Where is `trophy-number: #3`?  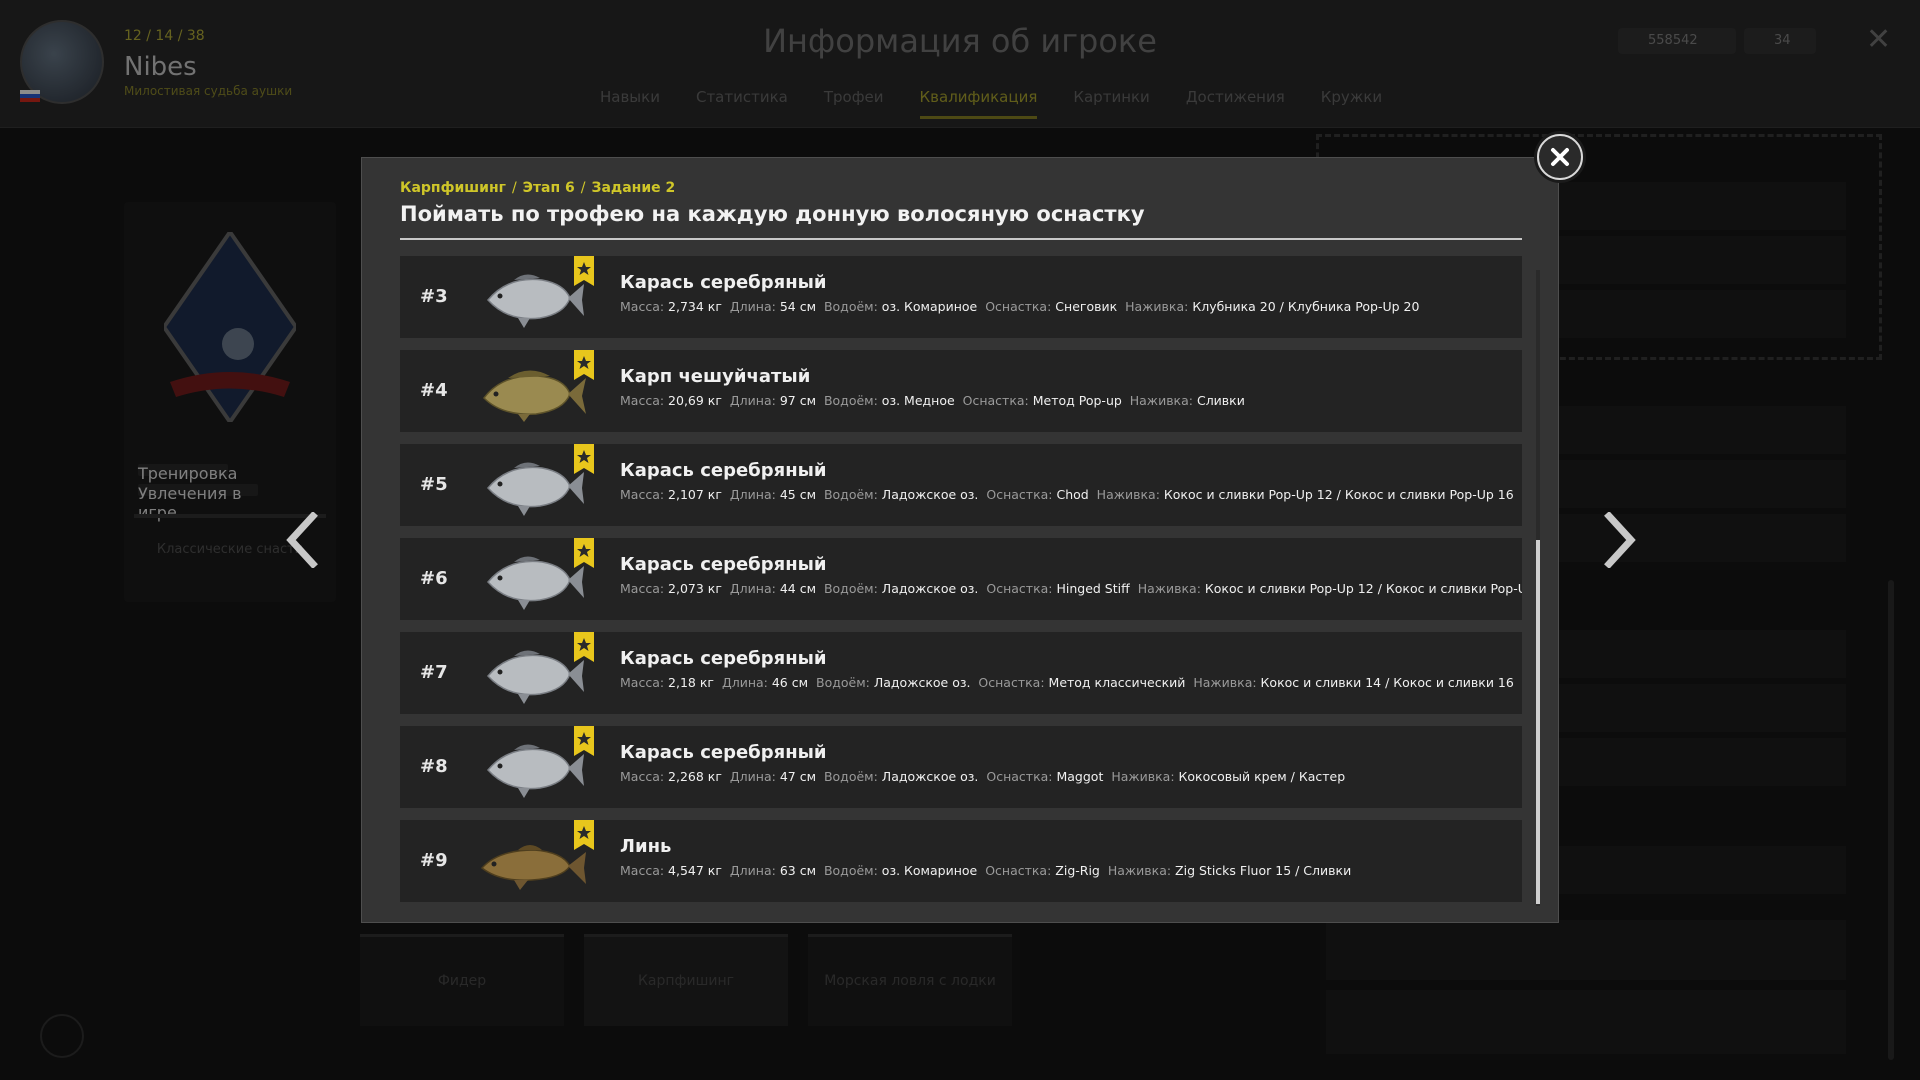
trophy-number: #3 is located at coordinates (434, 296).